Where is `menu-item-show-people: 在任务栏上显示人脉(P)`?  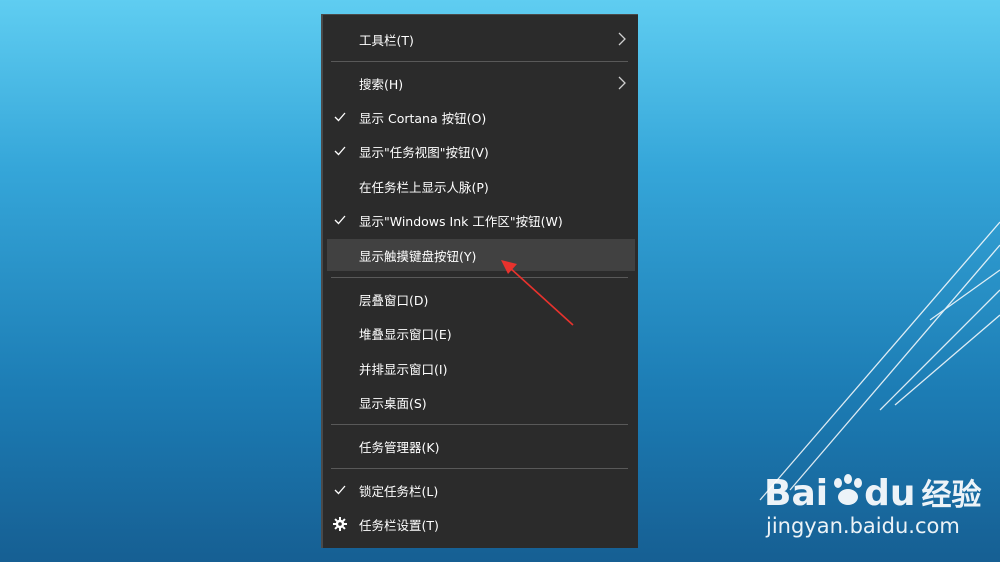
menu-item-show-people: 在任务栏上显示人脉(P) is located at coordinates (480, 186).